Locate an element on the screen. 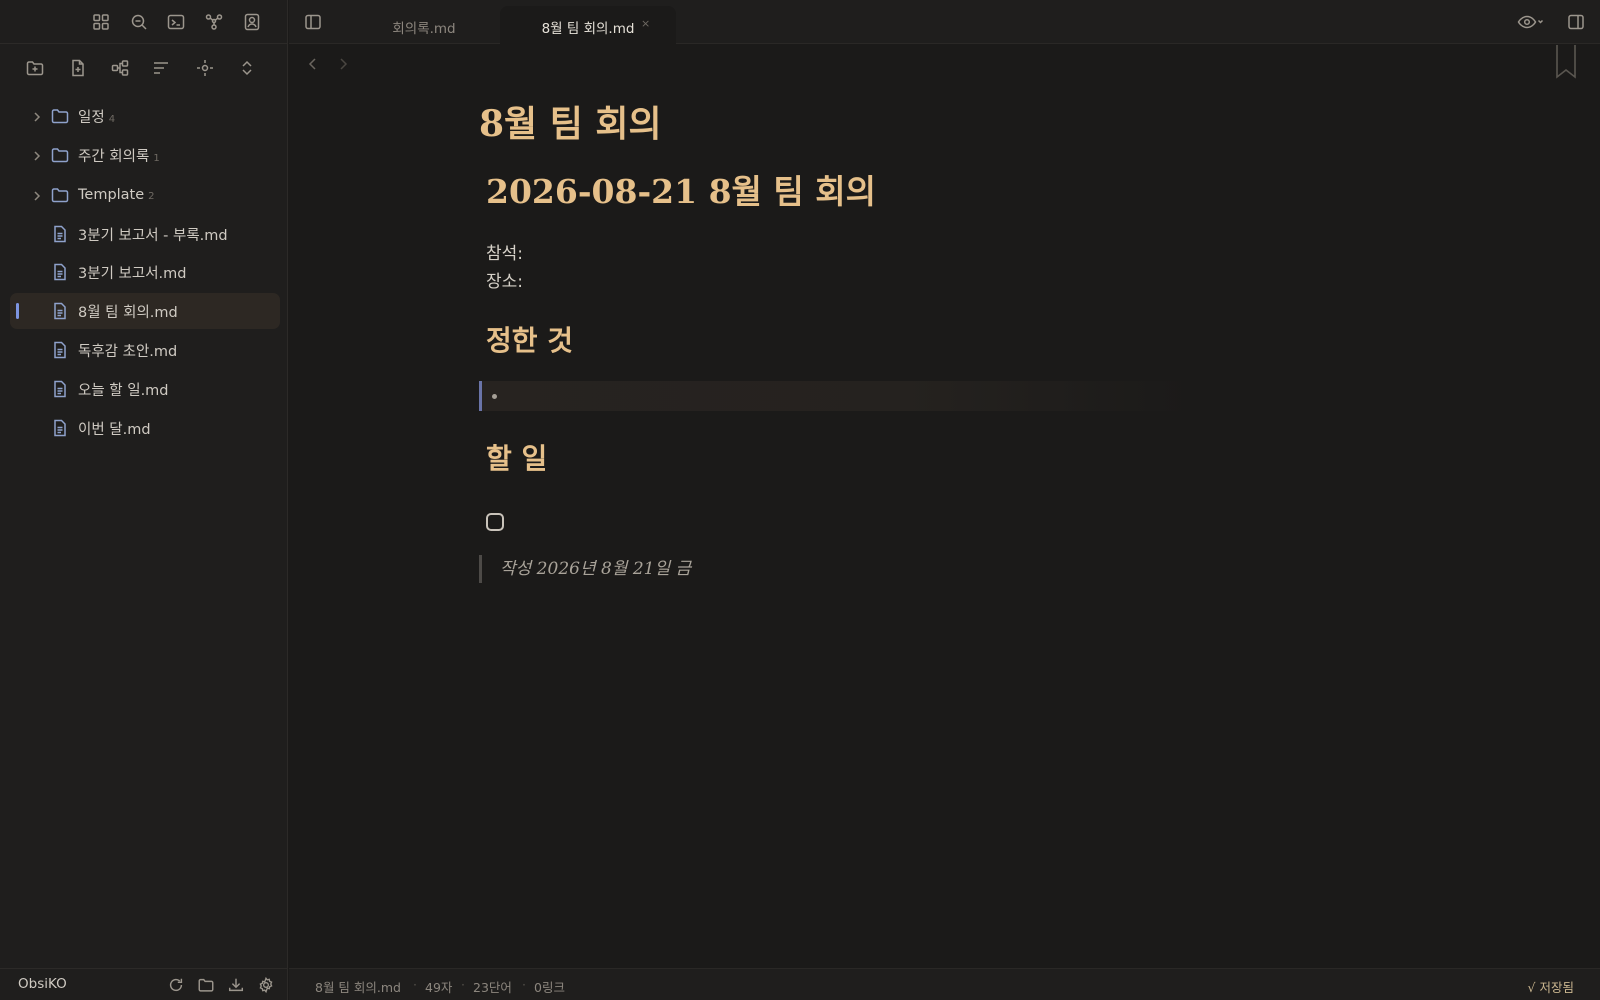 This screenshot has width=1600, height=1000. file-label: 8월 팀 회의.md is located at coordinates (128, 312).